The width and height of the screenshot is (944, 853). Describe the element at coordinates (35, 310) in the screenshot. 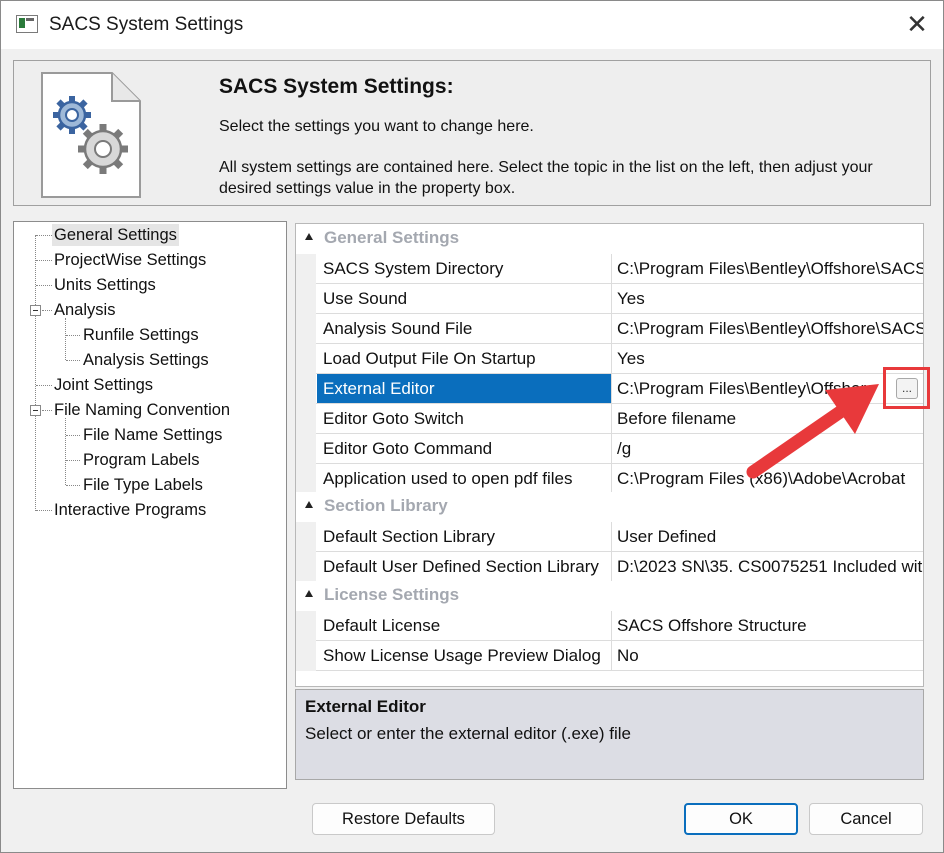

I see `collapse-analysis-icon` at that location.